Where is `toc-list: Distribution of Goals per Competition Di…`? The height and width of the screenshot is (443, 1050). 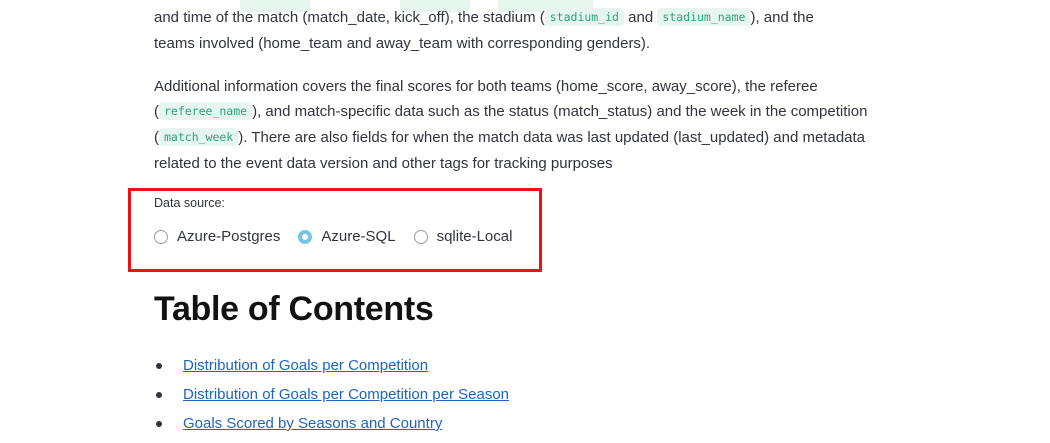 toc-list: Distribution of Goals per Competition Di… is located at coordinates (331, 397).